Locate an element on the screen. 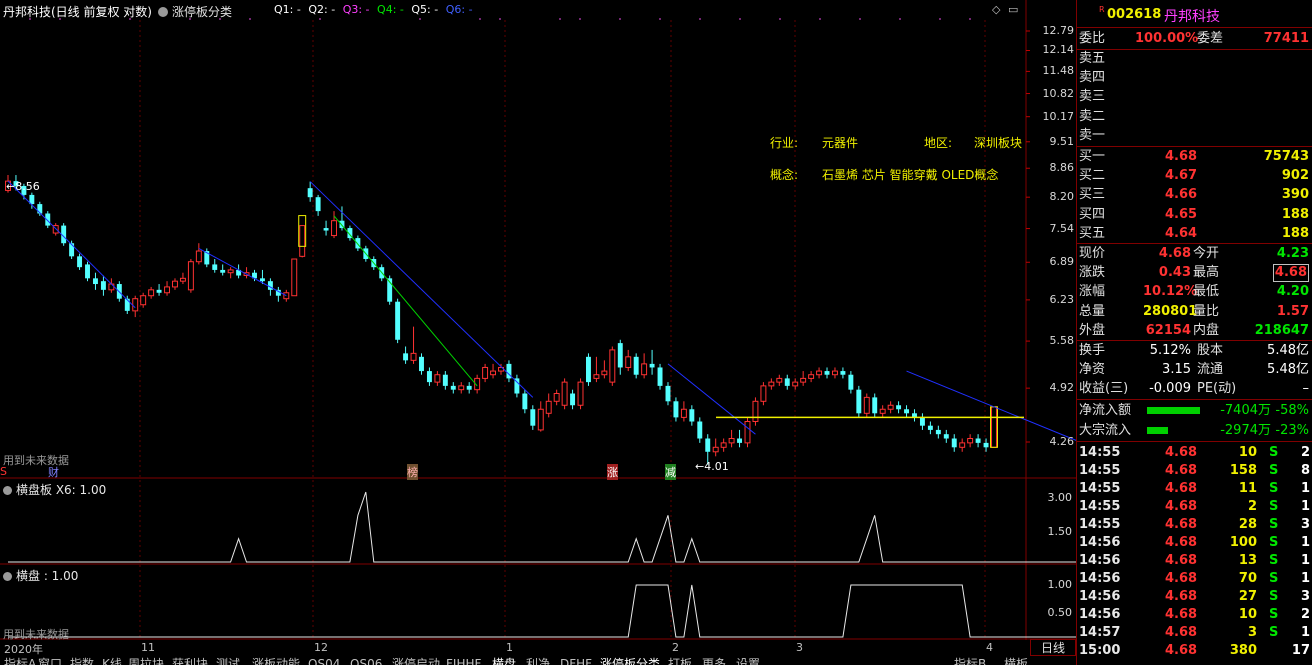 The height and width of the screenshot is (665, 1312). flow-pct: -23% is located at coordinates (1292, 430).